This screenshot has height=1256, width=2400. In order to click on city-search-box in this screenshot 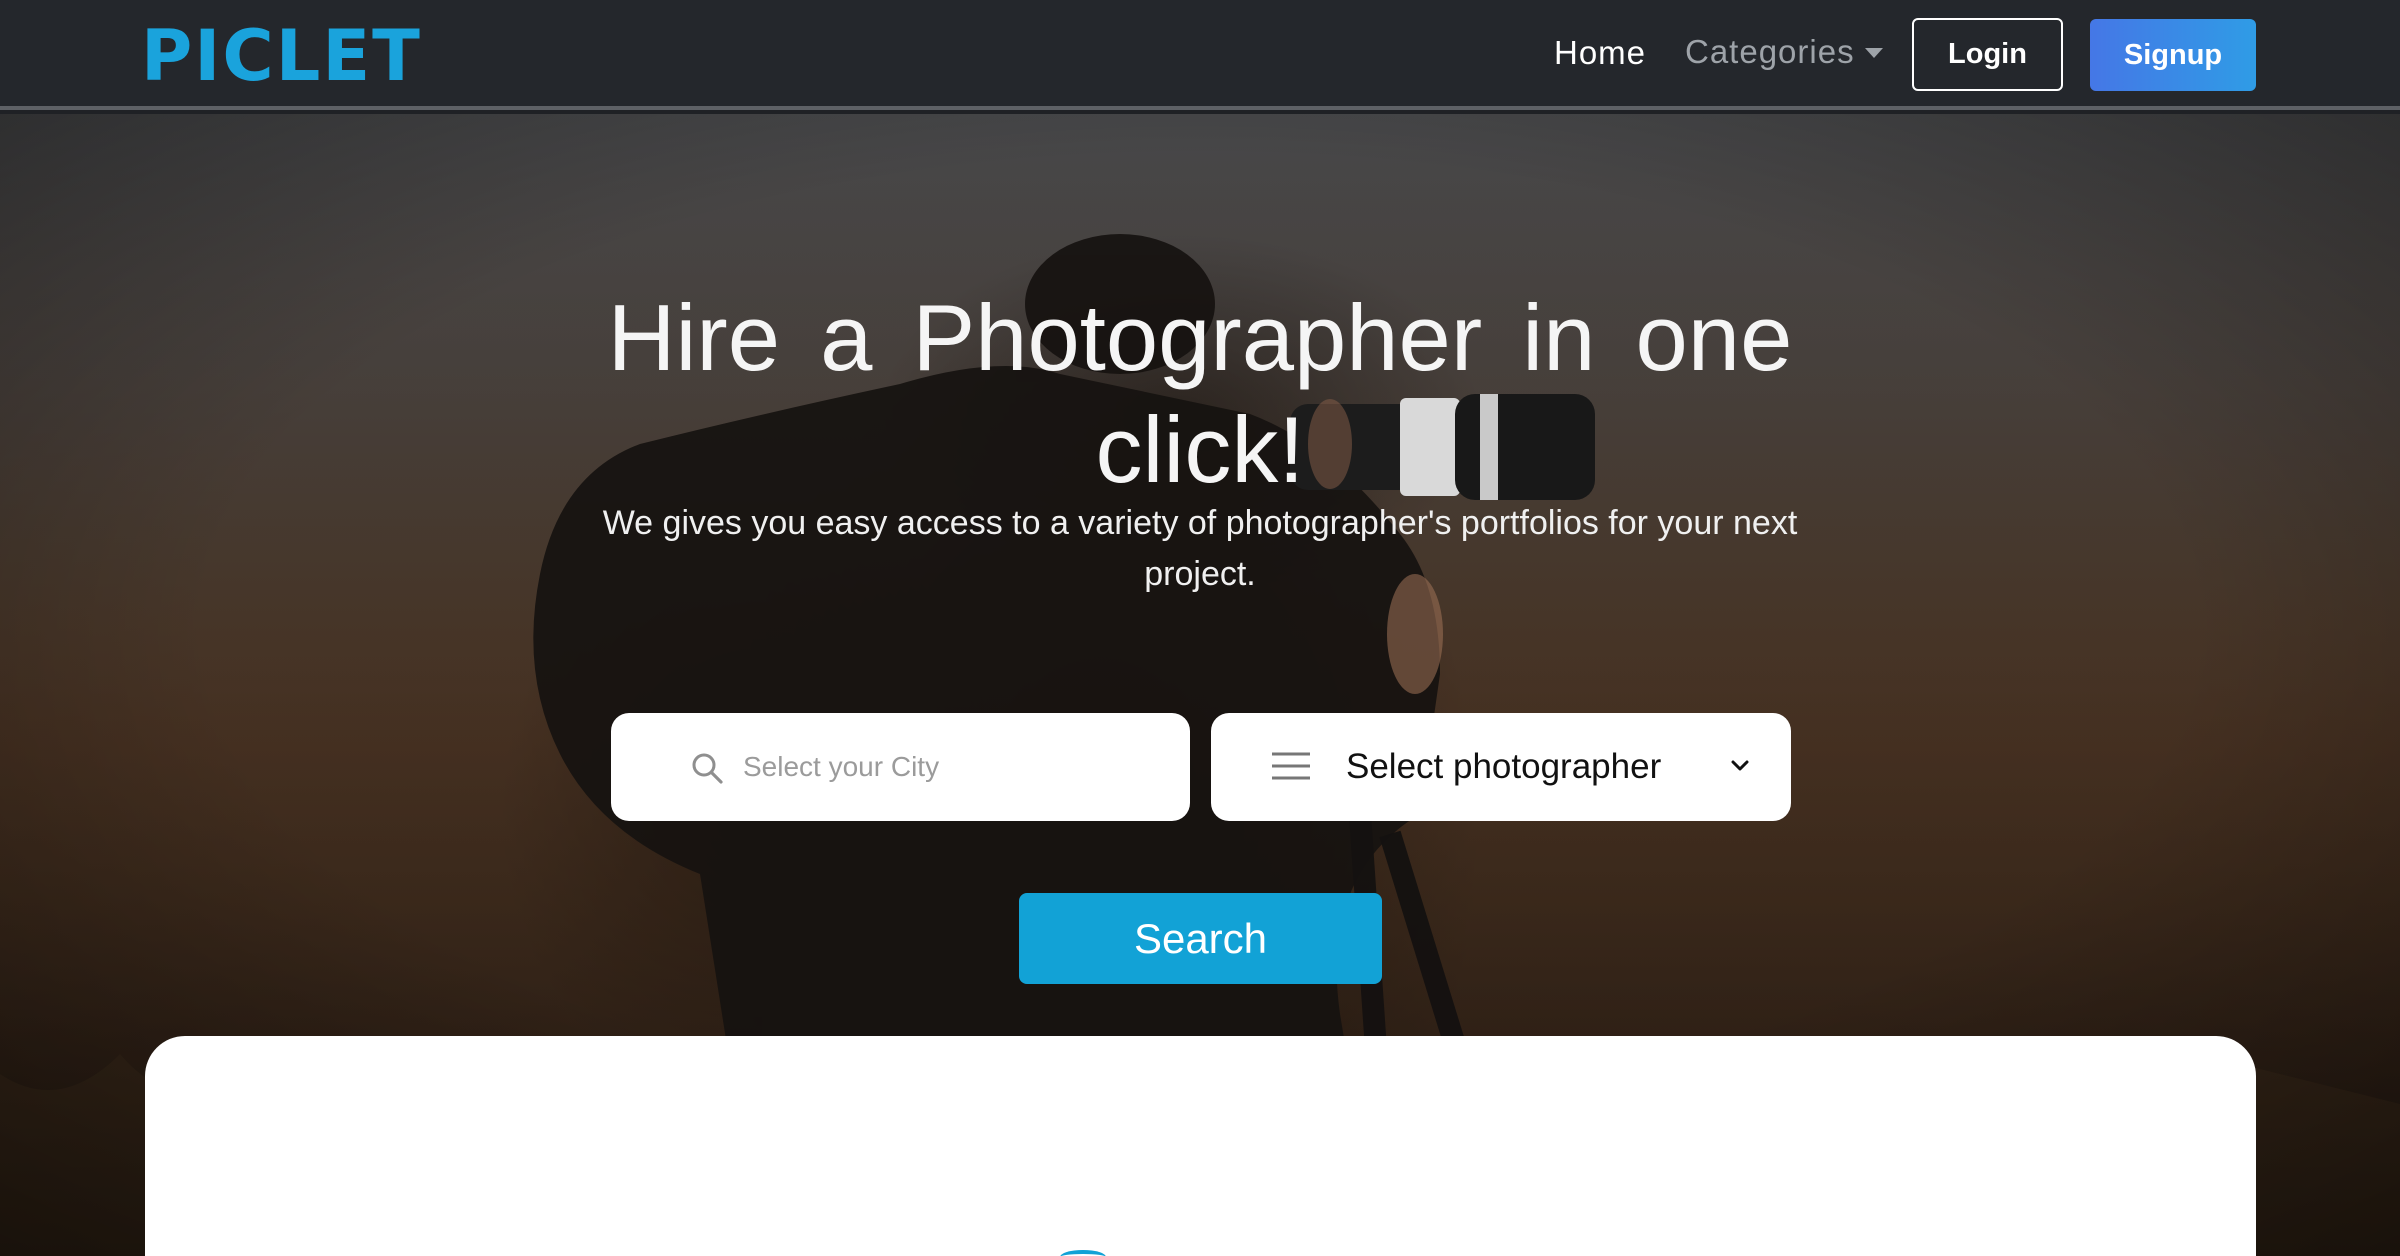, I will do `click(900, 767)`.